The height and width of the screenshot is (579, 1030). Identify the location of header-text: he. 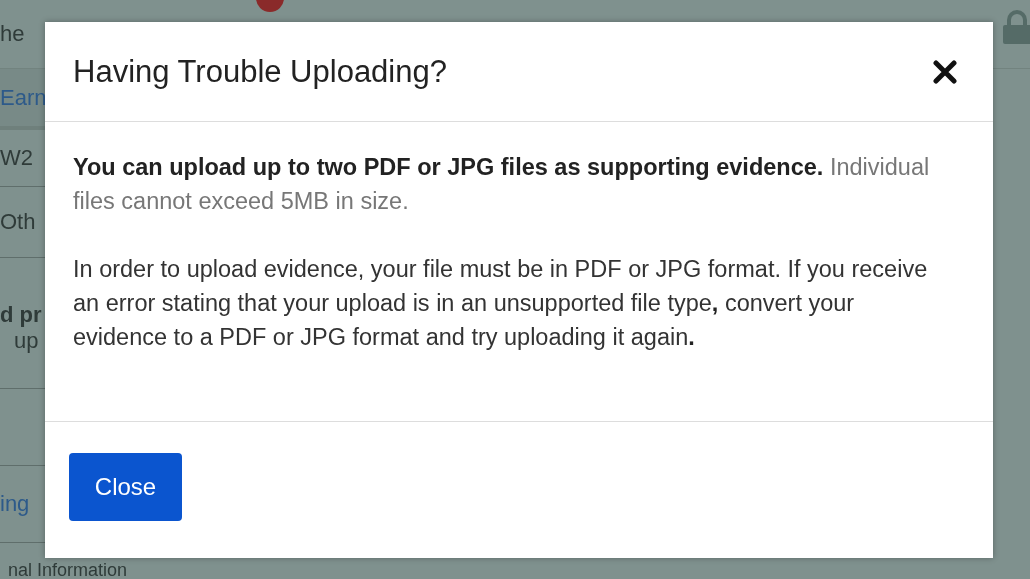
(12, 34).